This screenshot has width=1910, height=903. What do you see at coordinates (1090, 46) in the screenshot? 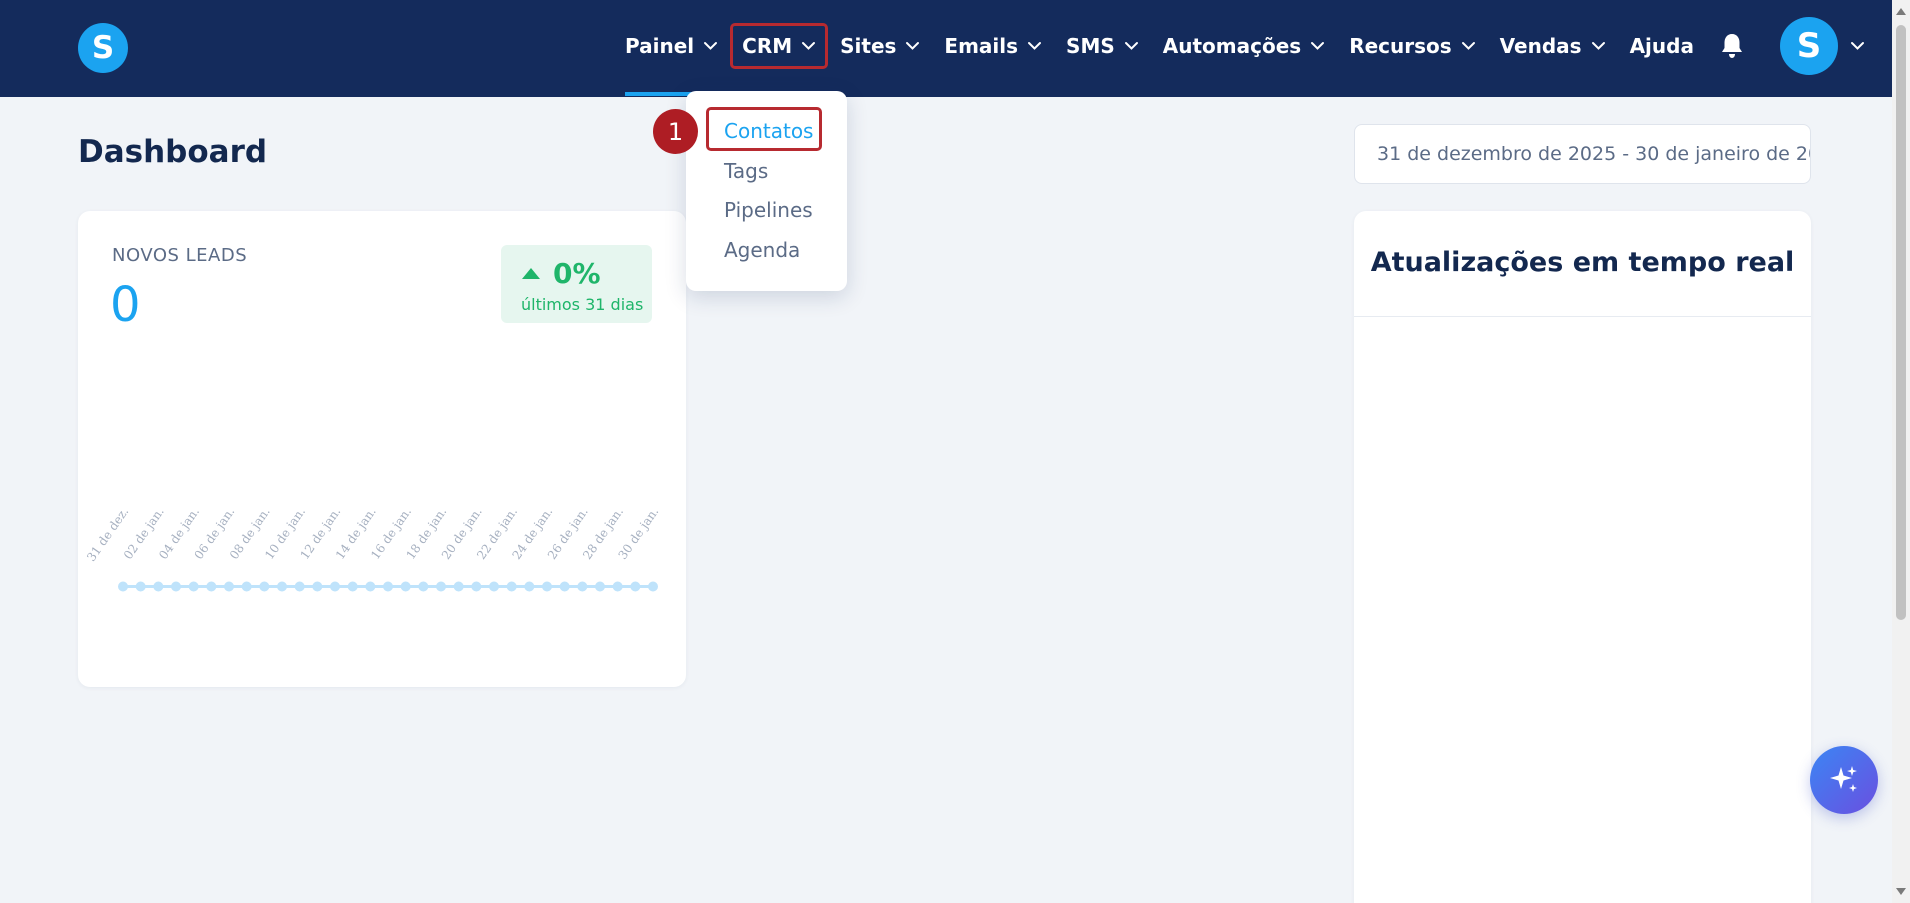
I see `nav-item-label: SMS` at bounding box center [1090, 46].